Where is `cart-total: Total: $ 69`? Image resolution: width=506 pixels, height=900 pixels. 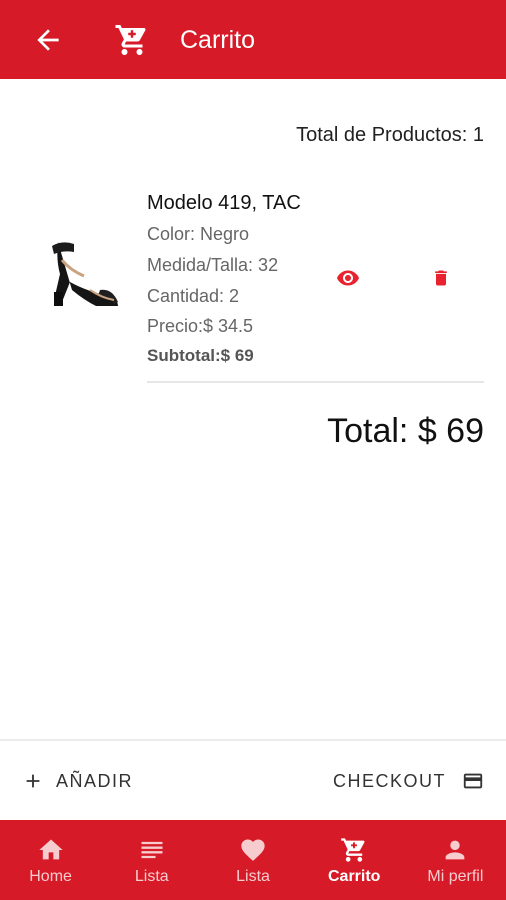 cart-total: Total: $ 69 is located at coordinates (405, 431).